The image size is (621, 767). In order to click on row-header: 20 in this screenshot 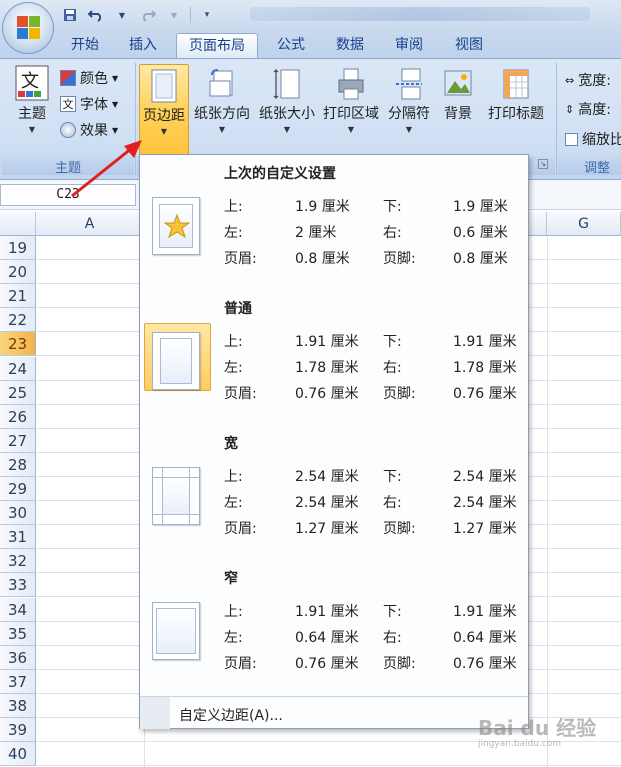, I will do `click(18, 272)`.